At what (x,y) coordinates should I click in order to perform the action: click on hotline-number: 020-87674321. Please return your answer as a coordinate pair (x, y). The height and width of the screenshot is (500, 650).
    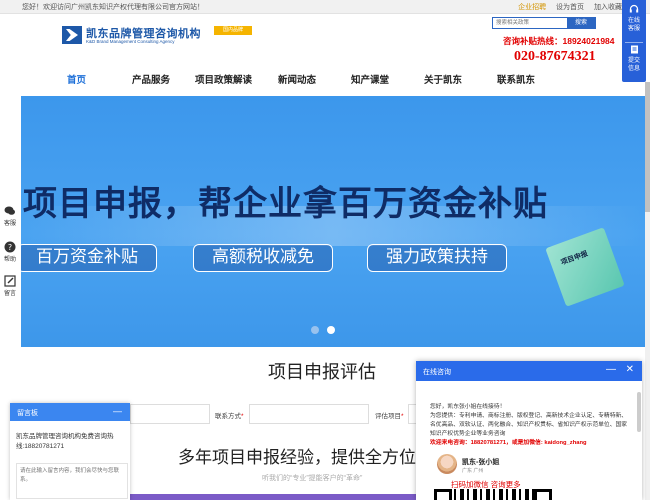
    Looking at the image, I should click on (555, 56).